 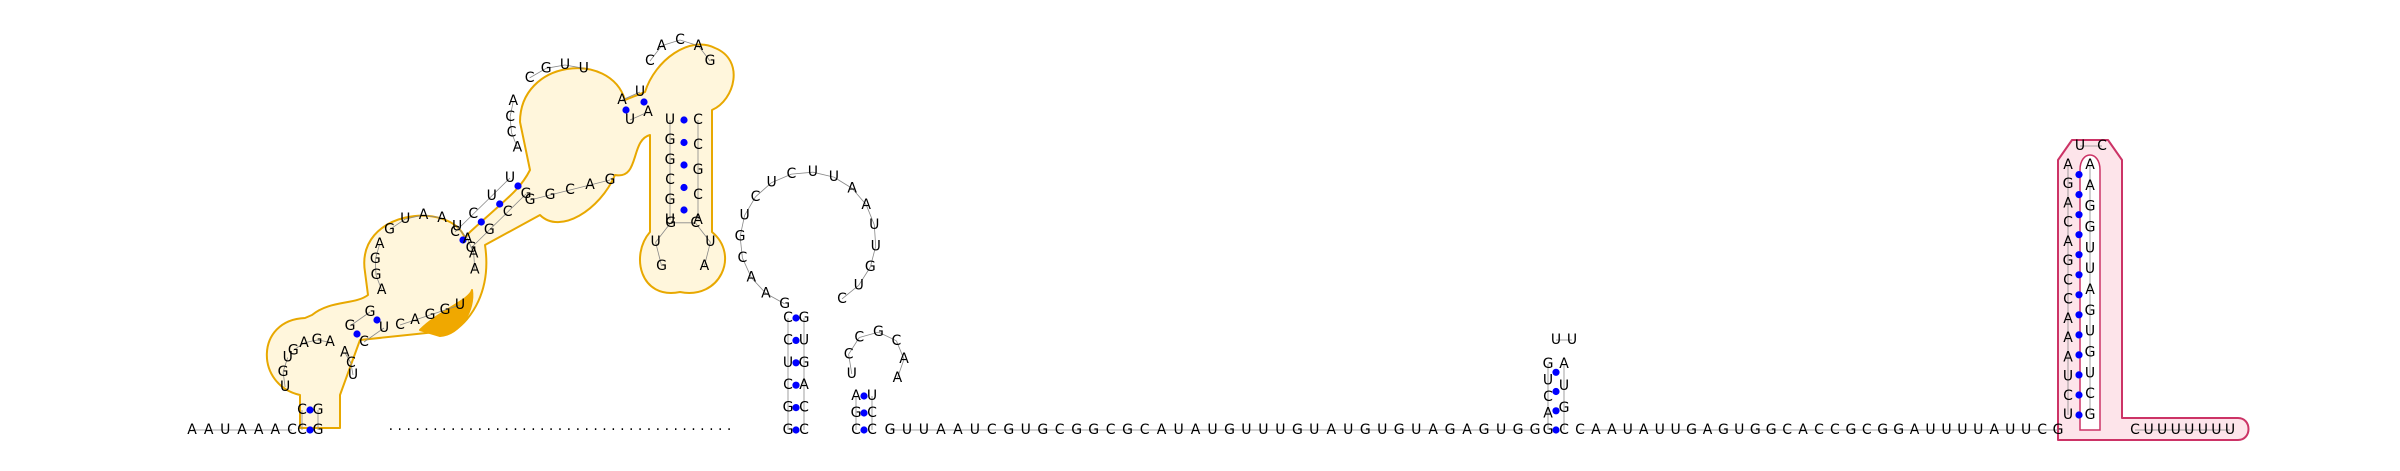 I want to click on branch-loop: A, so click(x=518, y=148).